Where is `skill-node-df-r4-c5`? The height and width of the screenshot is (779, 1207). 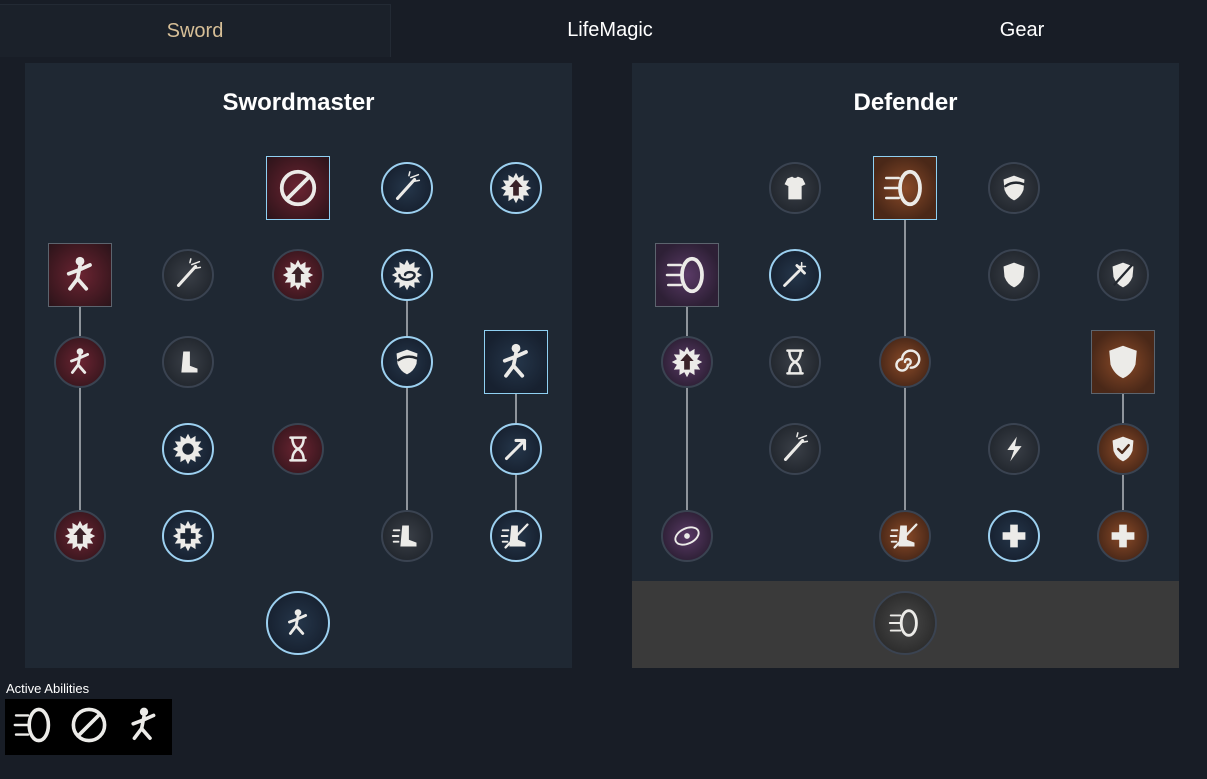
skill-node-df-r4-c5 is located at coordinates (1123, 449).